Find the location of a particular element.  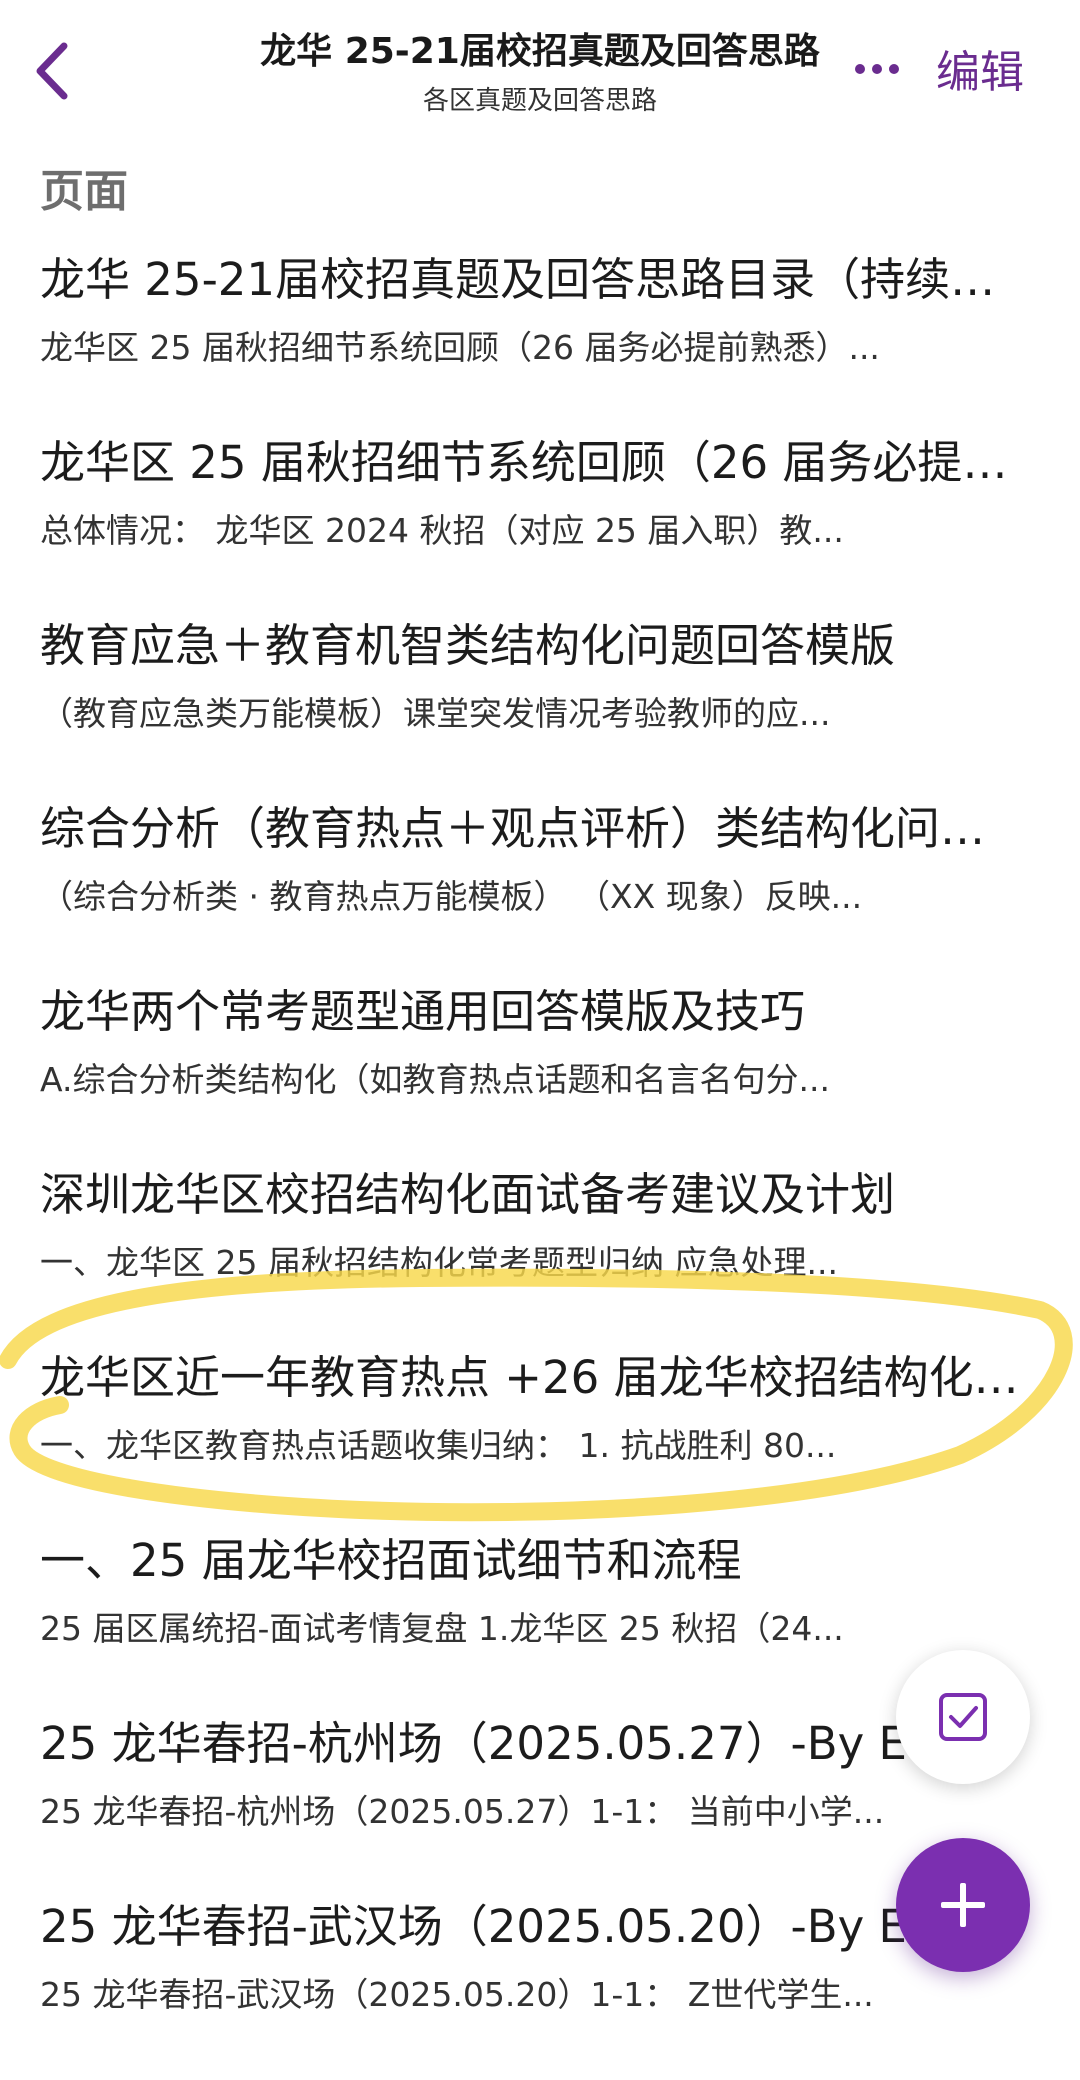

checkbox-checked-icon is located at coordinates (963, 1717).